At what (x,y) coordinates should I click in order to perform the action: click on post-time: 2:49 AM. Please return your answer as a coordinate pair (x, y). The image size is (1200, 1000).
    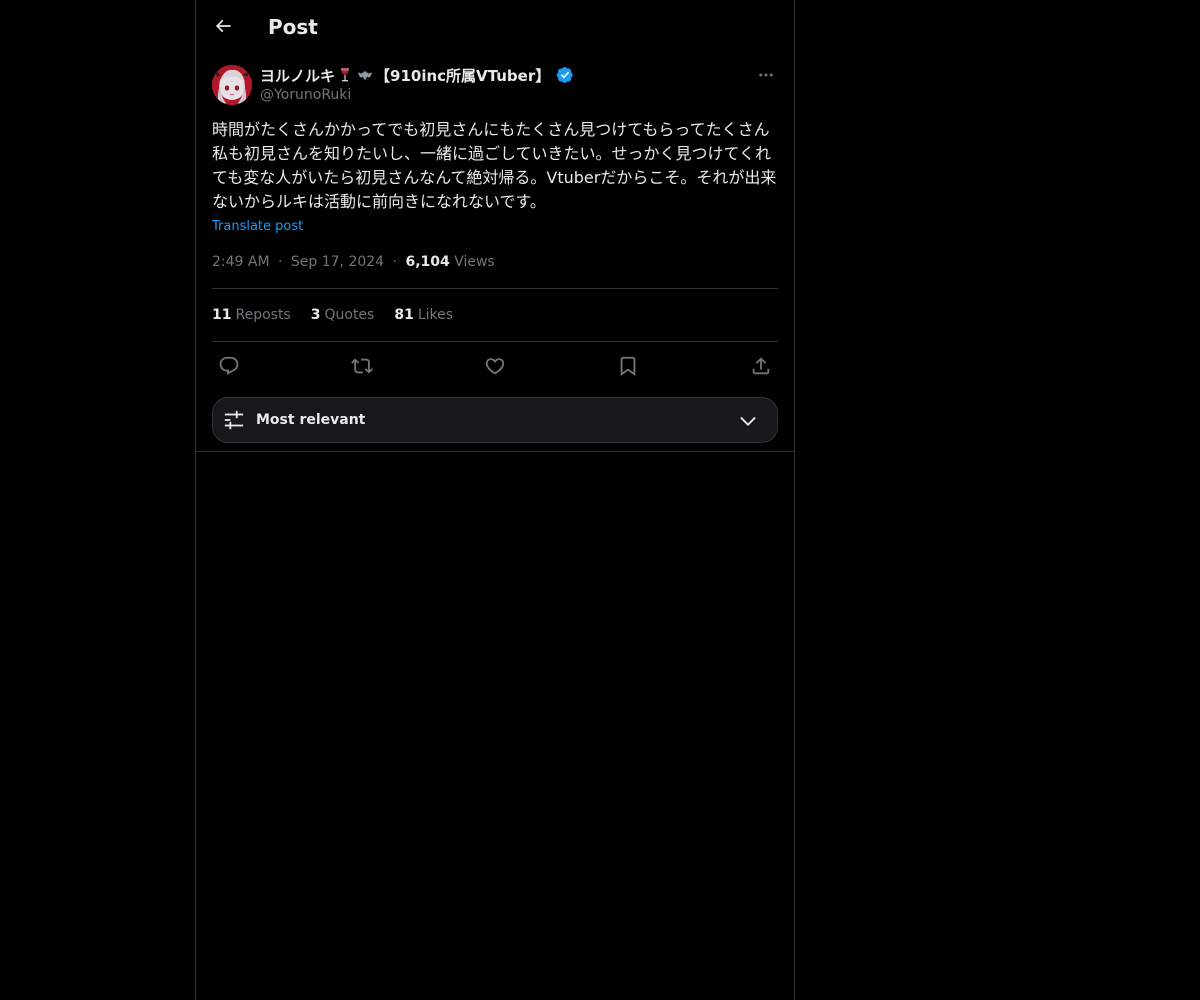
    Looking at the image, I should click on (241, 262).